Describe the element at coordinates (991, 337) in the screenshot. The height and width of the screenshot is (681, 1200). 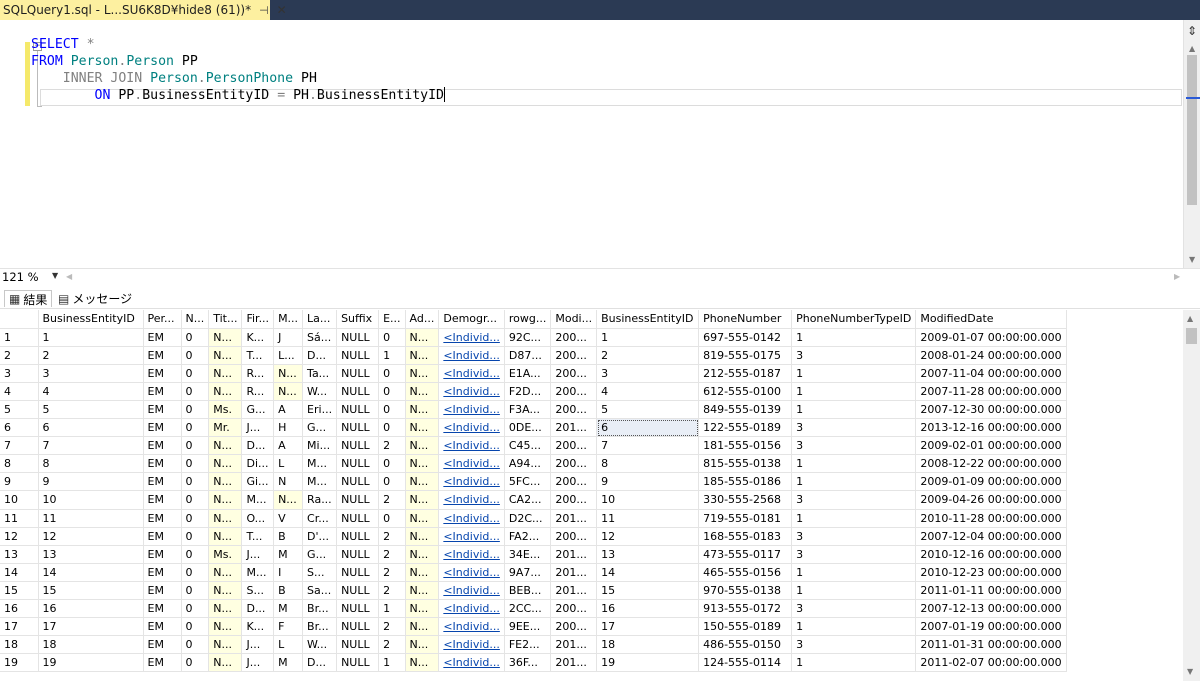
I see `table-cell: 2009-01-07 00:00:00.000` at that location.